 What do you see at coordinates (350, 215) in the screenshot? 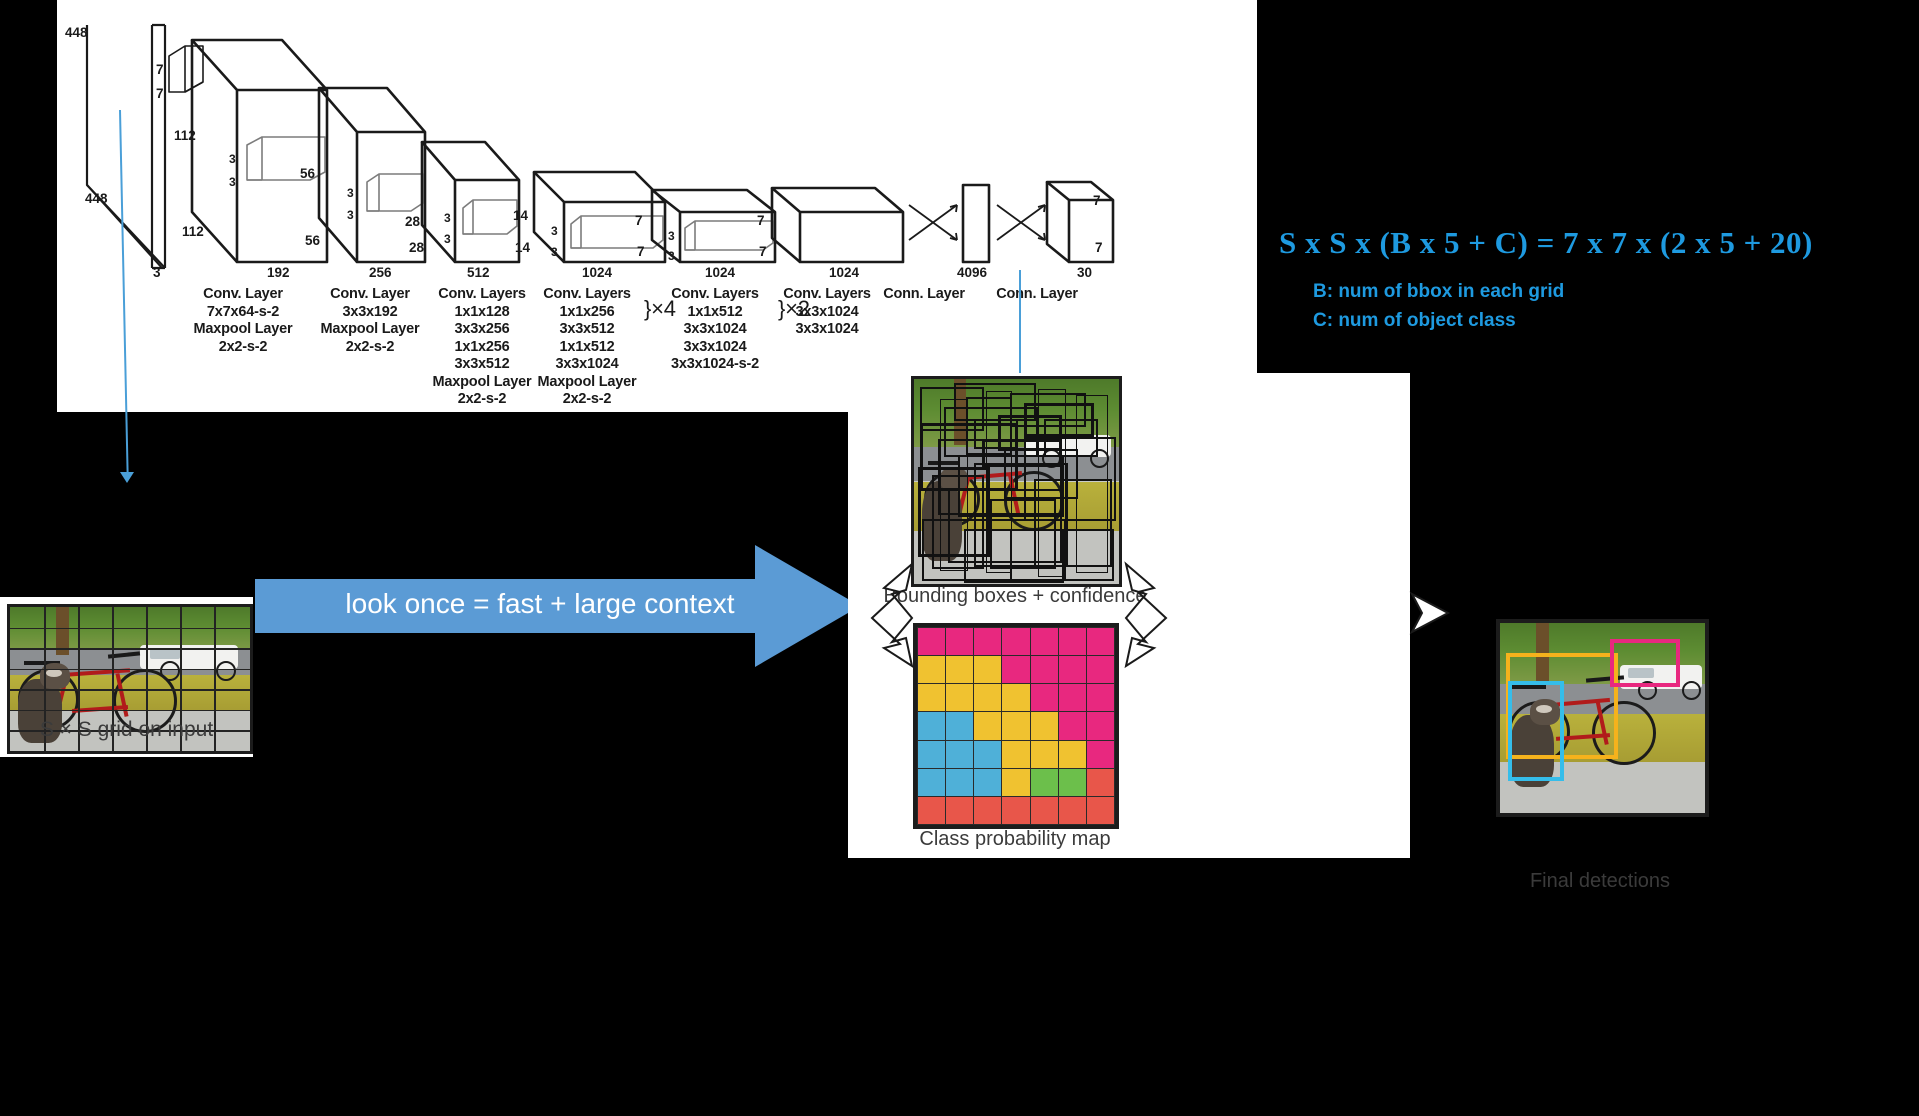
I see `k-3d: 3` at bounding box center [350, 215].